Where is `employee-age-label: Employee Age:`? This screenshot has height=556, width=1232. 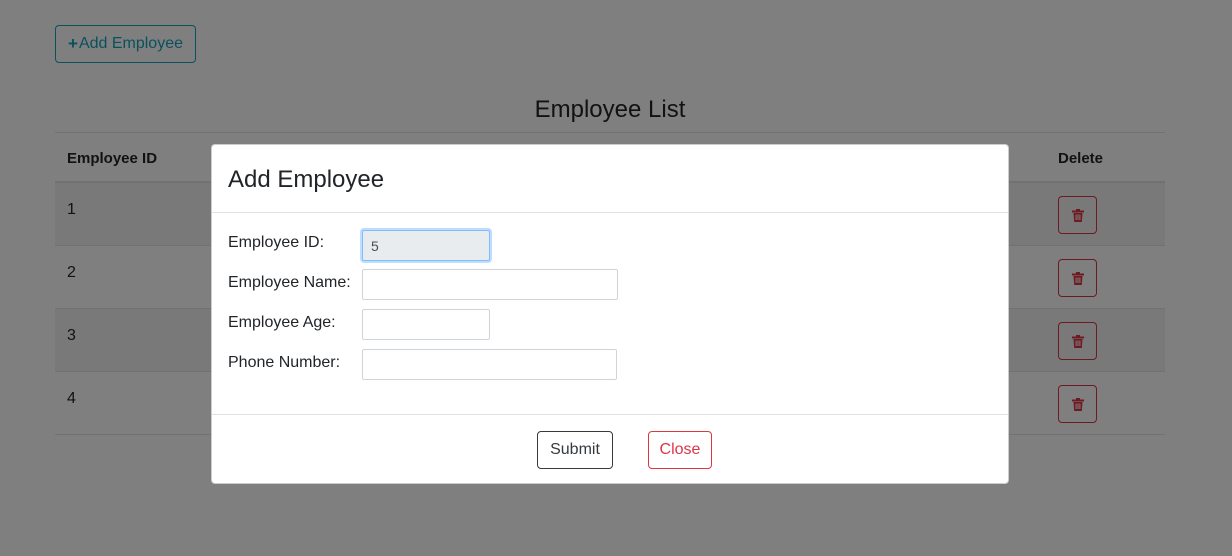
employee-age-label: Employee Age: is located at coordinates (282, 322).